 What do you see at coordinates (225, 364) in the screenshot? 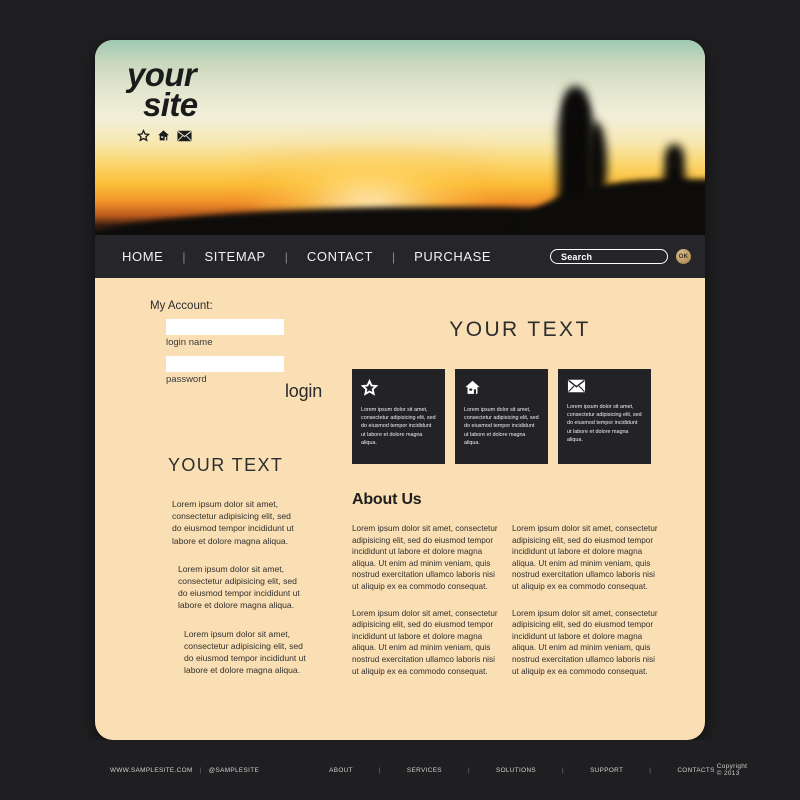
I see `password-input` at bounding box center [225, 364].